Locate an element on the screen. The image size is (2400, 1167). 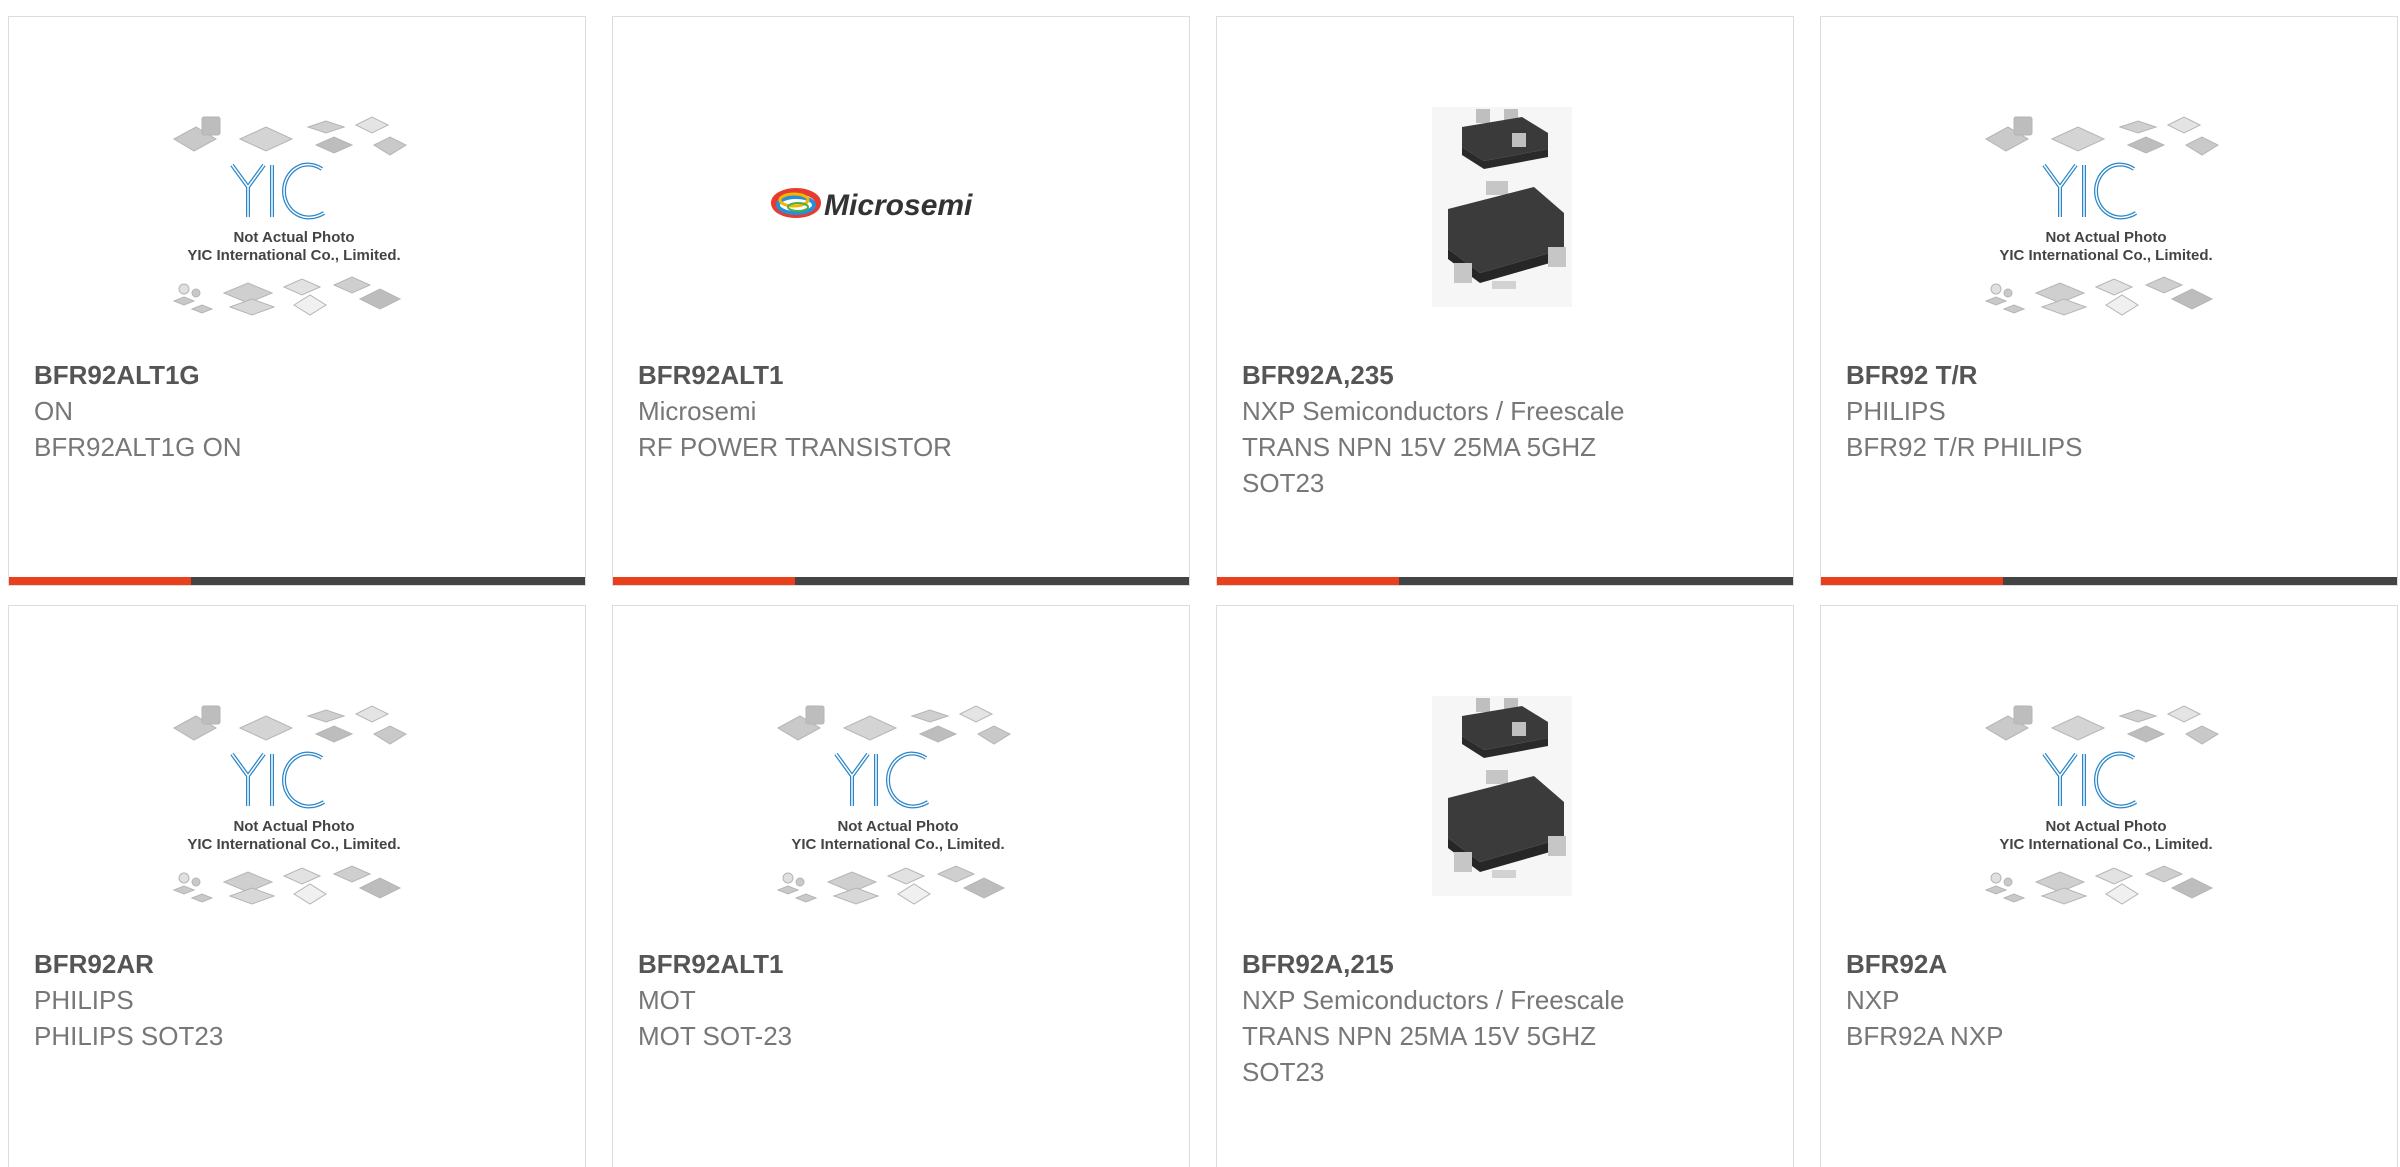
description: BFR92A NXP is located at coordinates (1925, 1036).